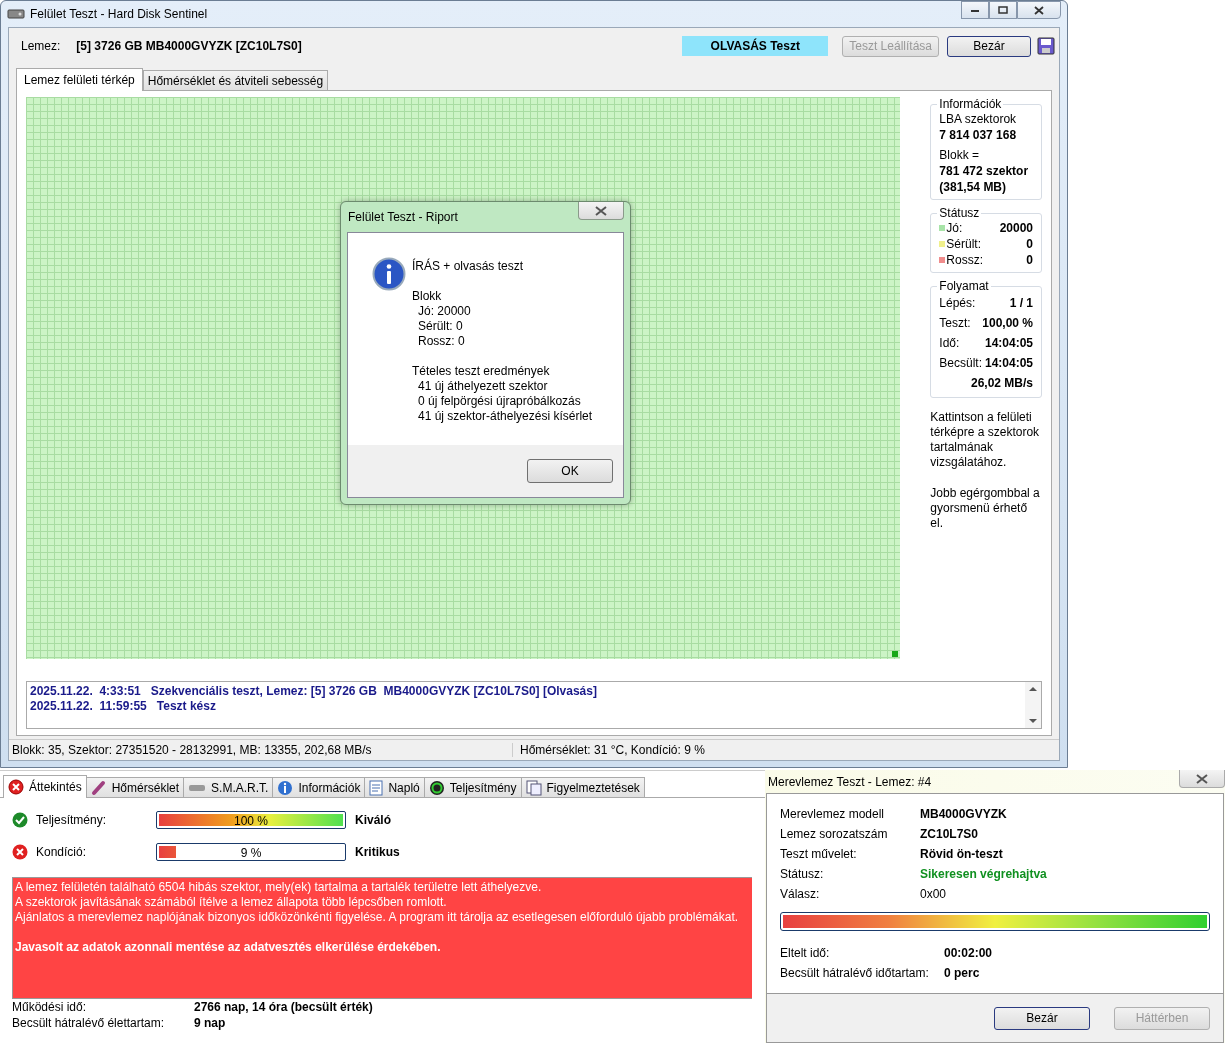 This screenshot has width=1225, height=1062. What do you see at coordinates (612, 750) in the screenshot?
I see `status-text: Hőmérséklet: 31 °C, Kondíció: 9 %` at bounding box center [612, 750].